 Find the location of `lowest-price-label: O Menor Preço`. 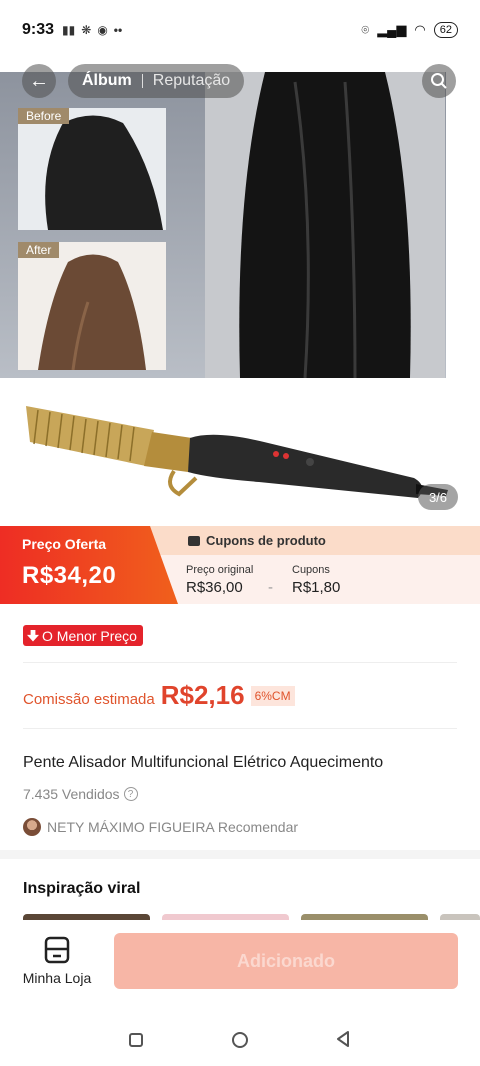

lowest-price-label: O Menor Preço is located at coordinates (89, 635).